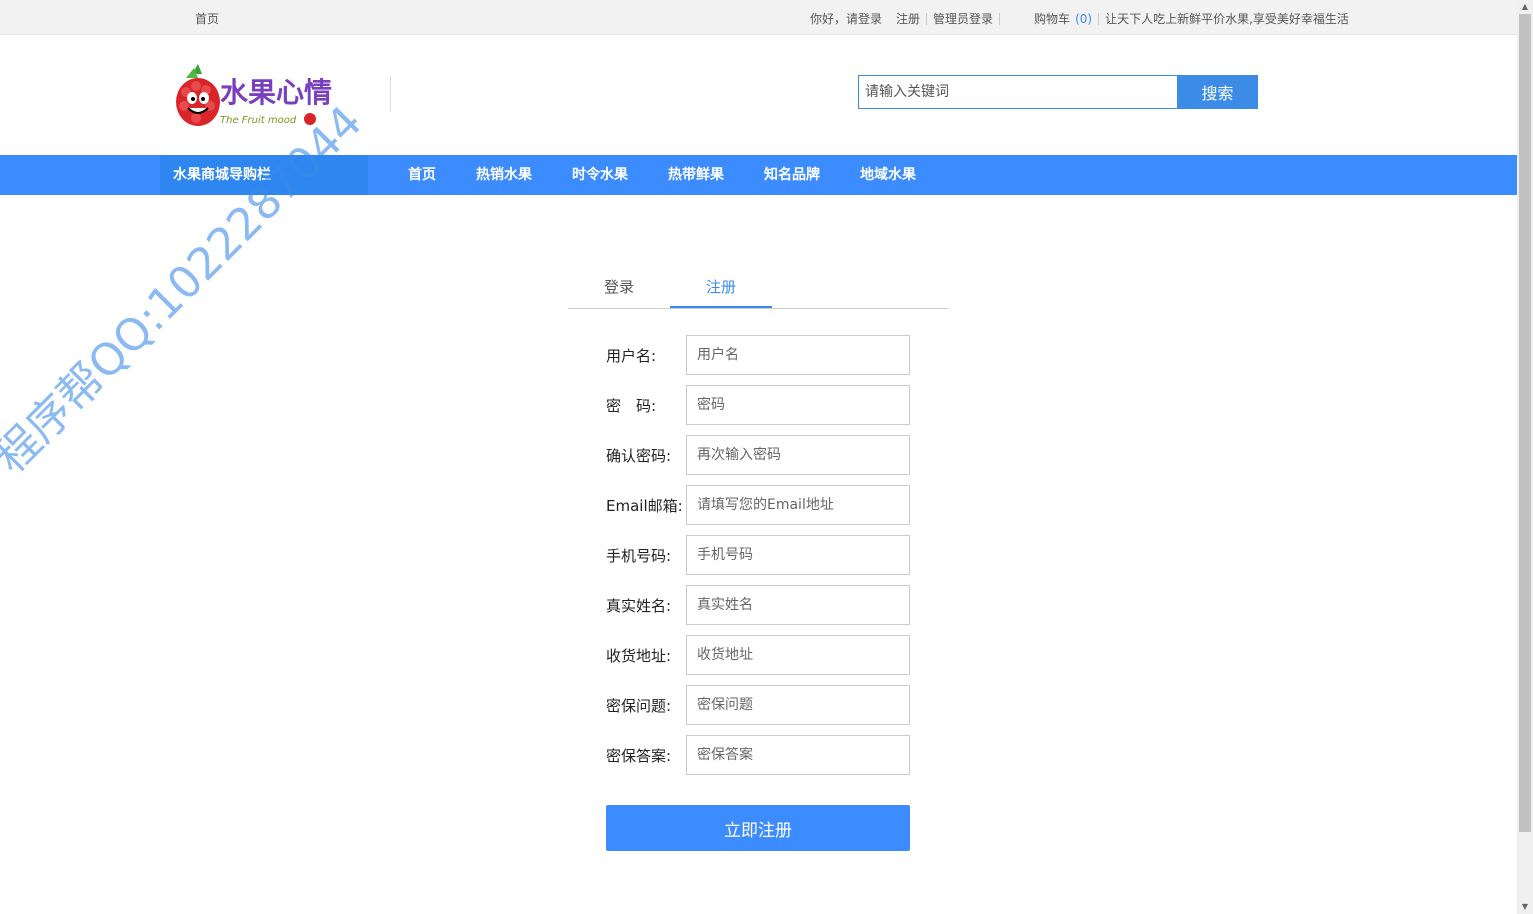  What do you see at coordinates (798, 505) in the screenshot?
I see `email-input` at bounding box center [798, 505].